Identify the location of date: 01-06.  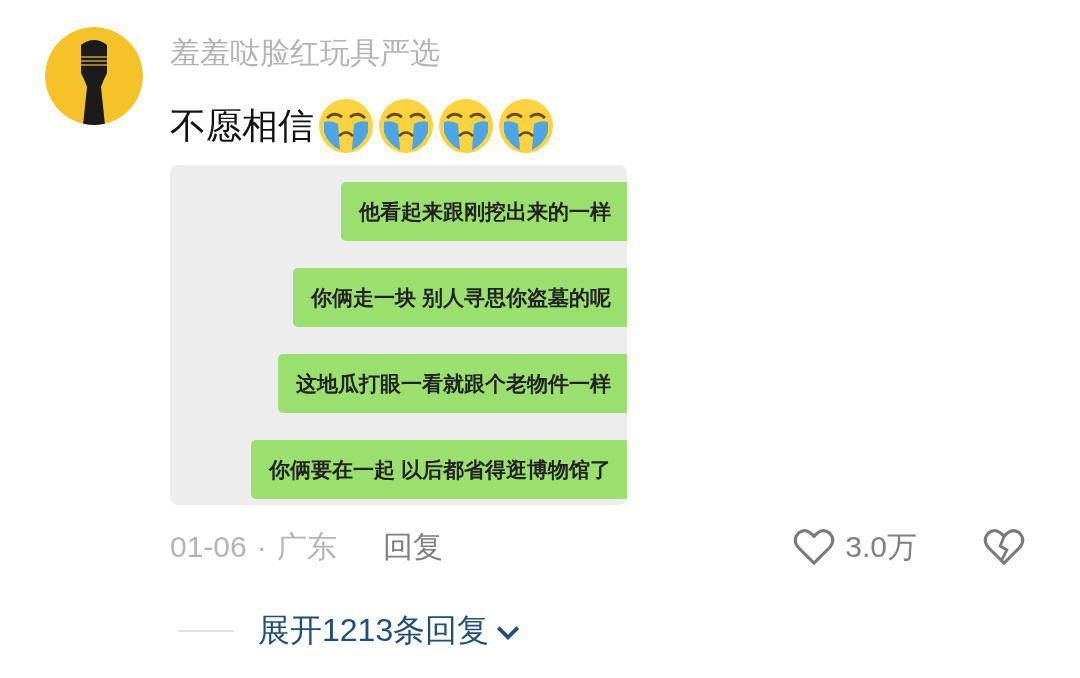
(208, 547).